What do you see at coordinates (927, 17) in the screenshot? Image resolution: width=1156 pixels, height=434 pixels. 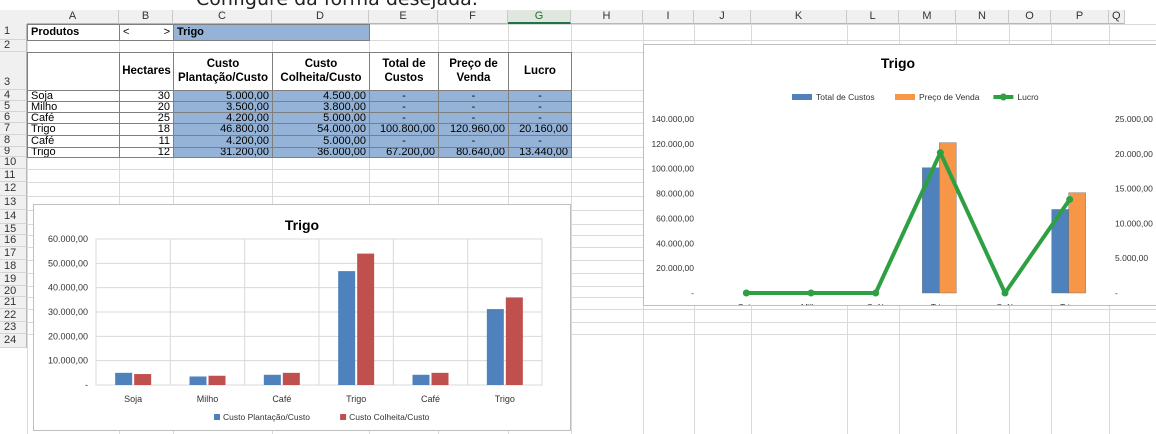 I see `column-header-m: M` at bounding box center [927, 17].